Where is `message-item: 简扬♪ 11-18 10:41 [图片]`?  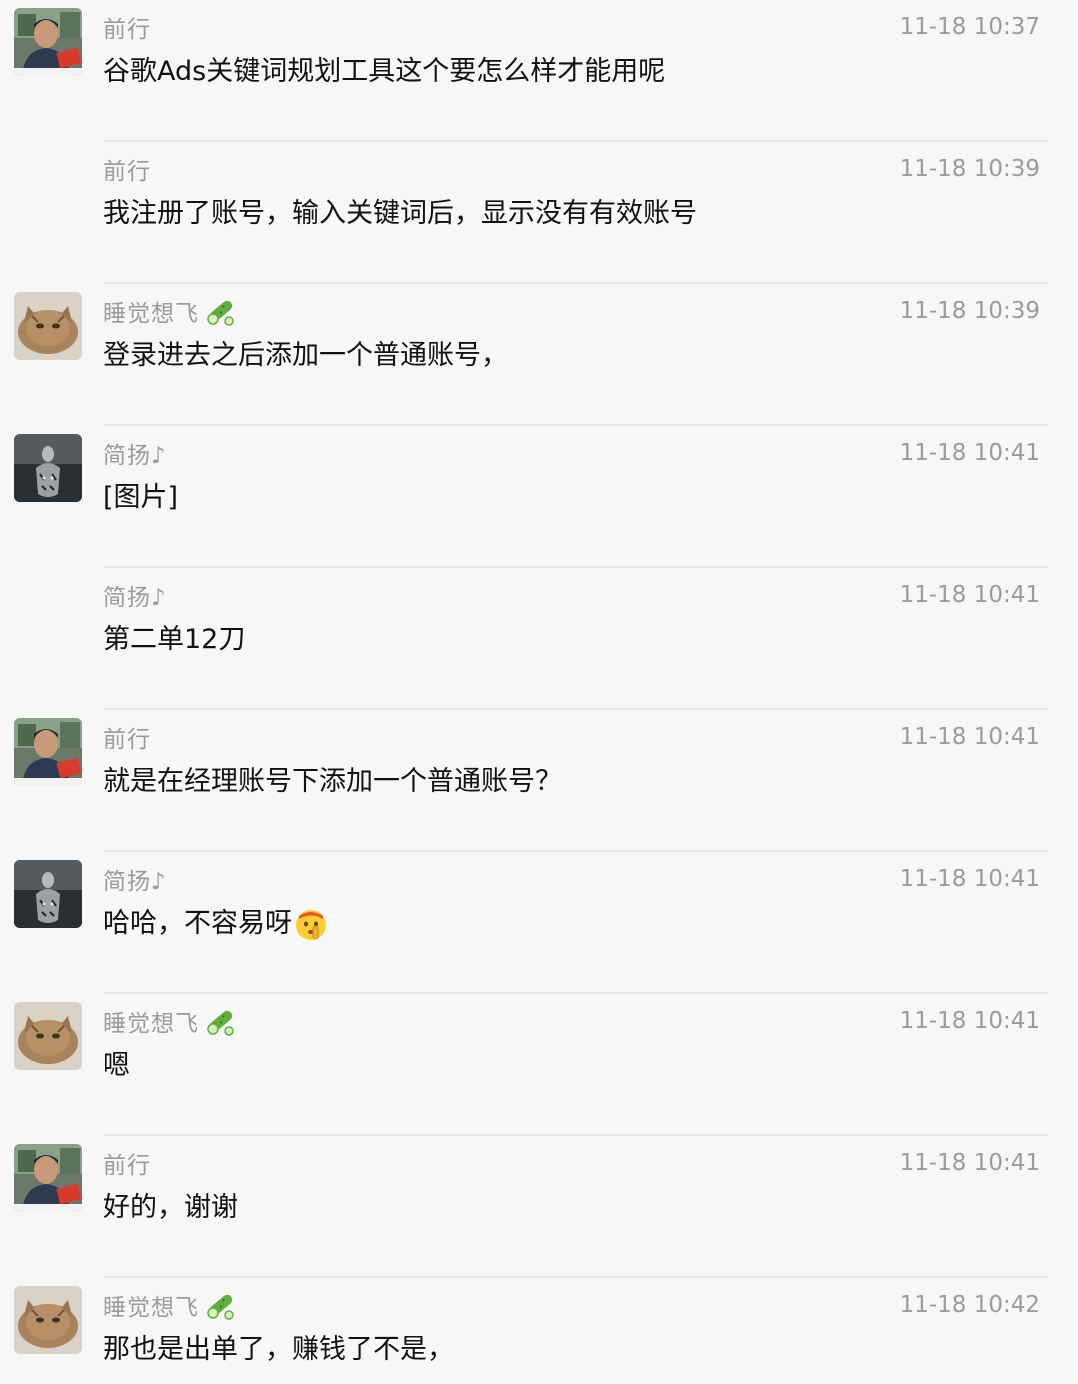
message-item: 简扬♪ 11-18 10:41 [图片] is located at coordinates (539, 497).